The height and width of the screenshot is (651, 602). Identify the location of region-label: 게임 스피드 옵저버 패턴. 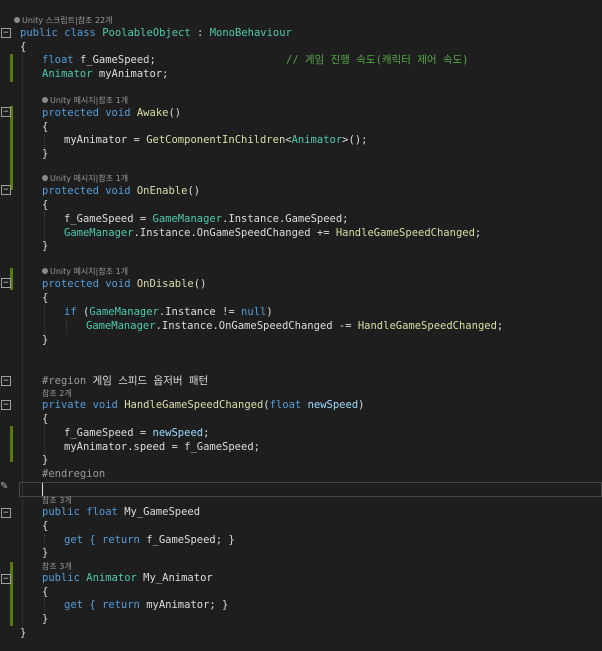
(150, 381).